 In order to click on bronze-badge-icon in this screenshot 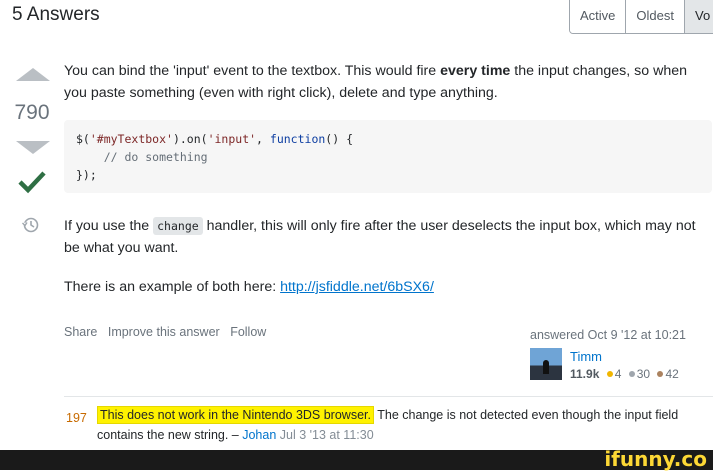, I will do `click(660, 374)`.